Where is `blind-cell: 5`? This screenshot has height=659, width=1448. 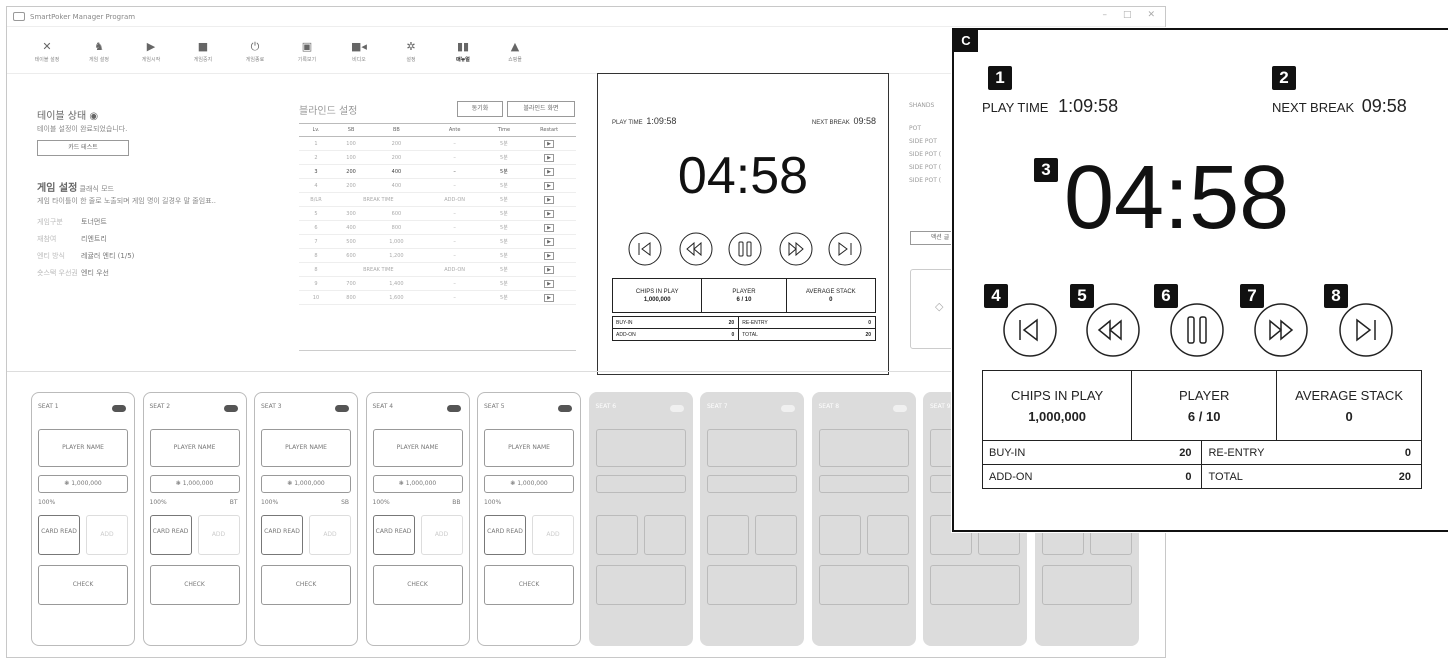
blind-cell: 5 is located at coordinates (316, 213).